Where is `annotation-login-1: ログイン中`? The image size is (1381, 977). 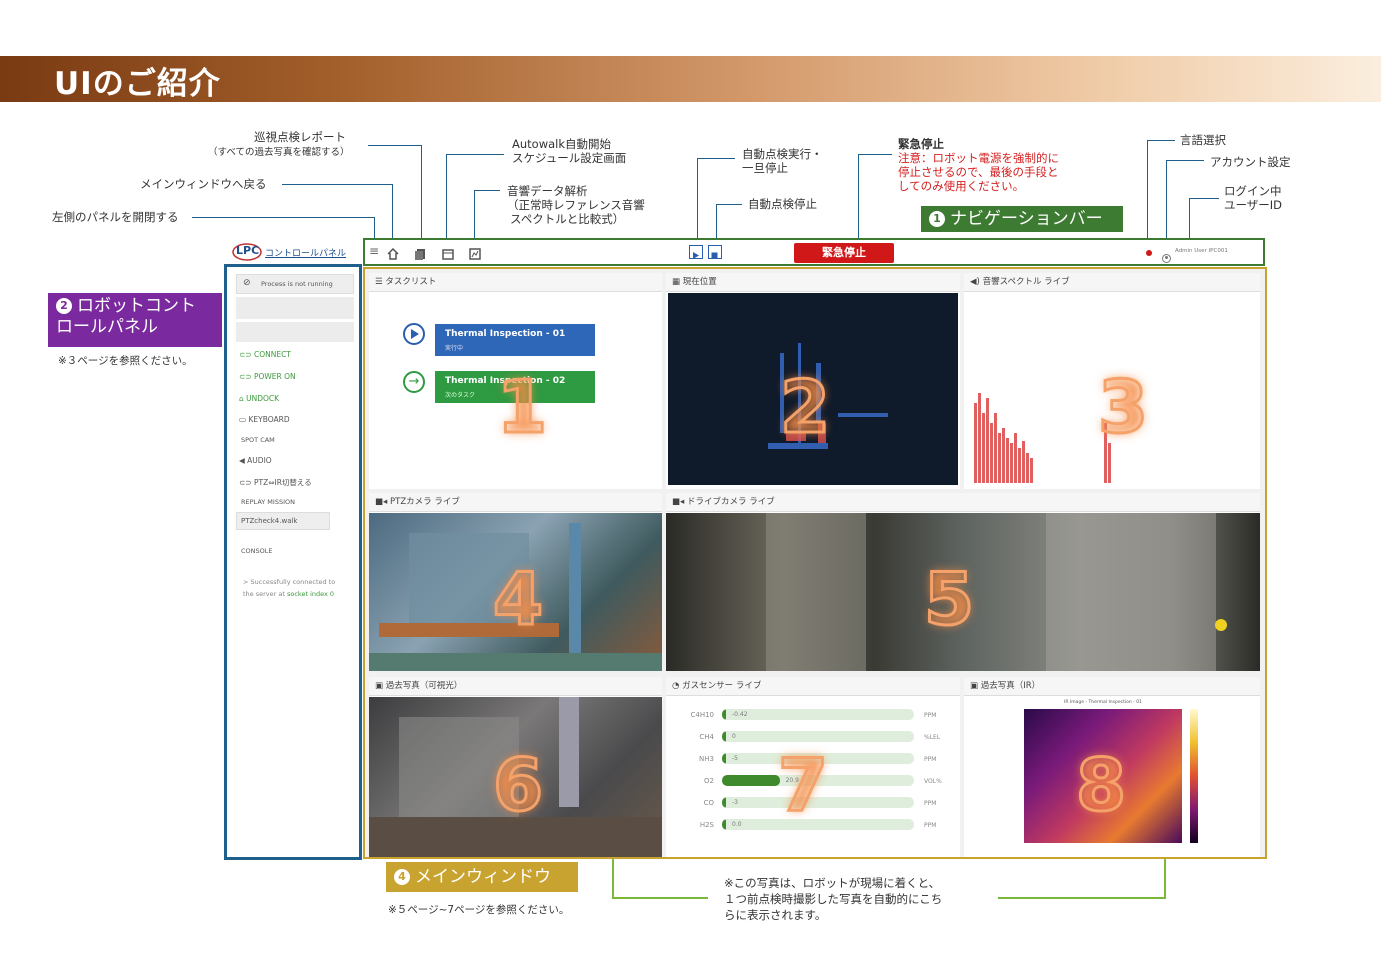 annotation-login-1: ログイン中 is located at coordinates (1253, 191).